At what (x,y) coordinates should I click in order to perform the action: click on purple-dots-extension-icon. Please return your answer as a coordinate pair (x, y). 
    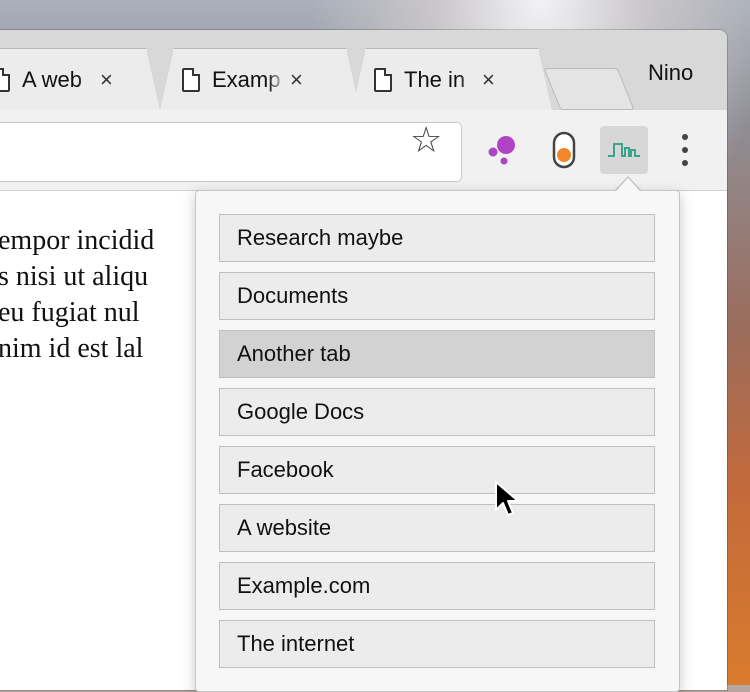
    Looking at the image, I should click on (502, 150).